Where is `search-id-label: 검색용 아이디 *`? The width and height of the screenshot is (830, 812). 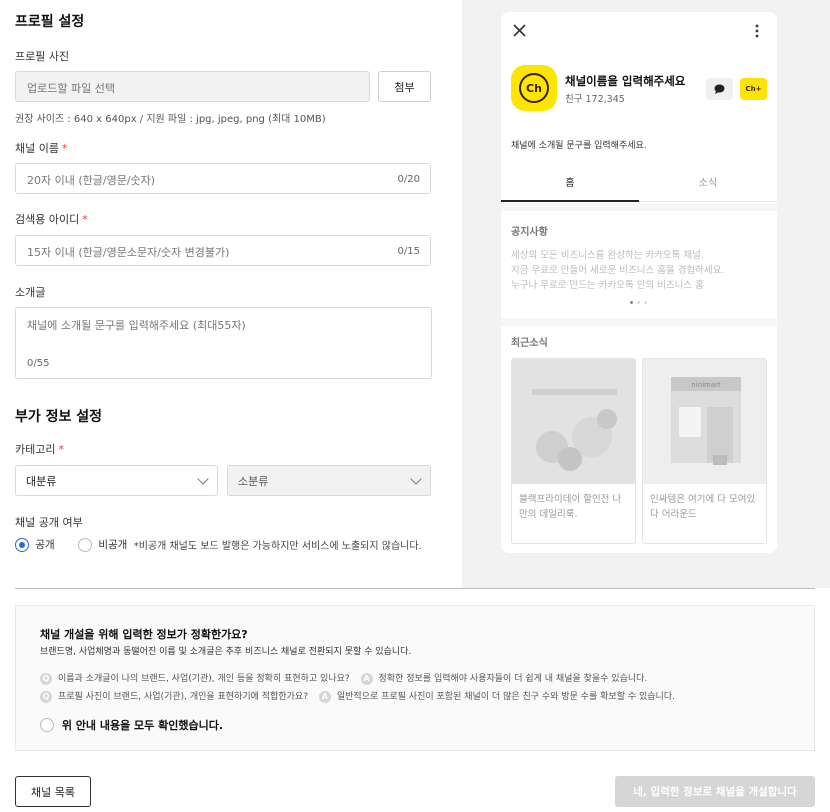 search-id-label: 검색용 아이디 * is located at coordinates (51, 219).